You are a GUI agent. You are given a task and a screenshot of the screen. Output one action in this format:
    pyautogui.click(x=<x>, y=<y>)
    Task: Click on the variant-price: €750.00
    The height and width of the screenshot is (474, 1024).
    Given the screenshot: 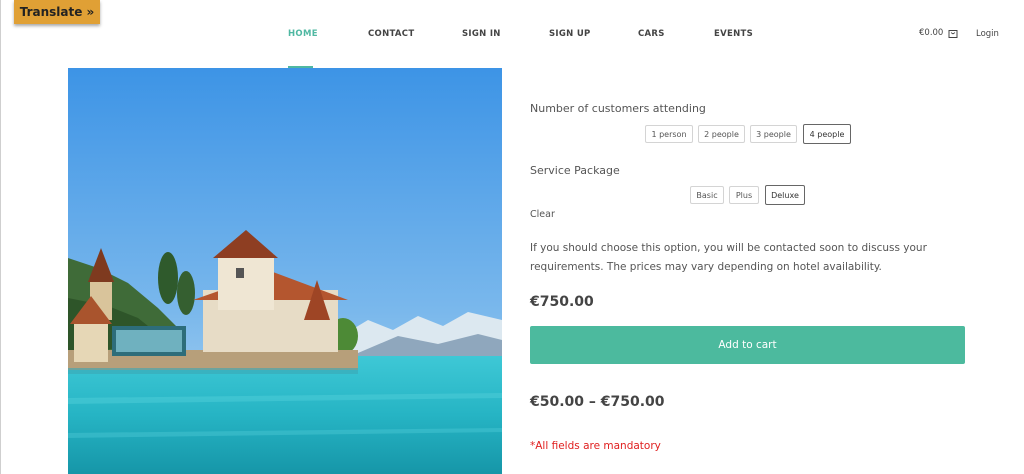 What is the action you would take?
    pyautogui.click(x=562, y=302)
    